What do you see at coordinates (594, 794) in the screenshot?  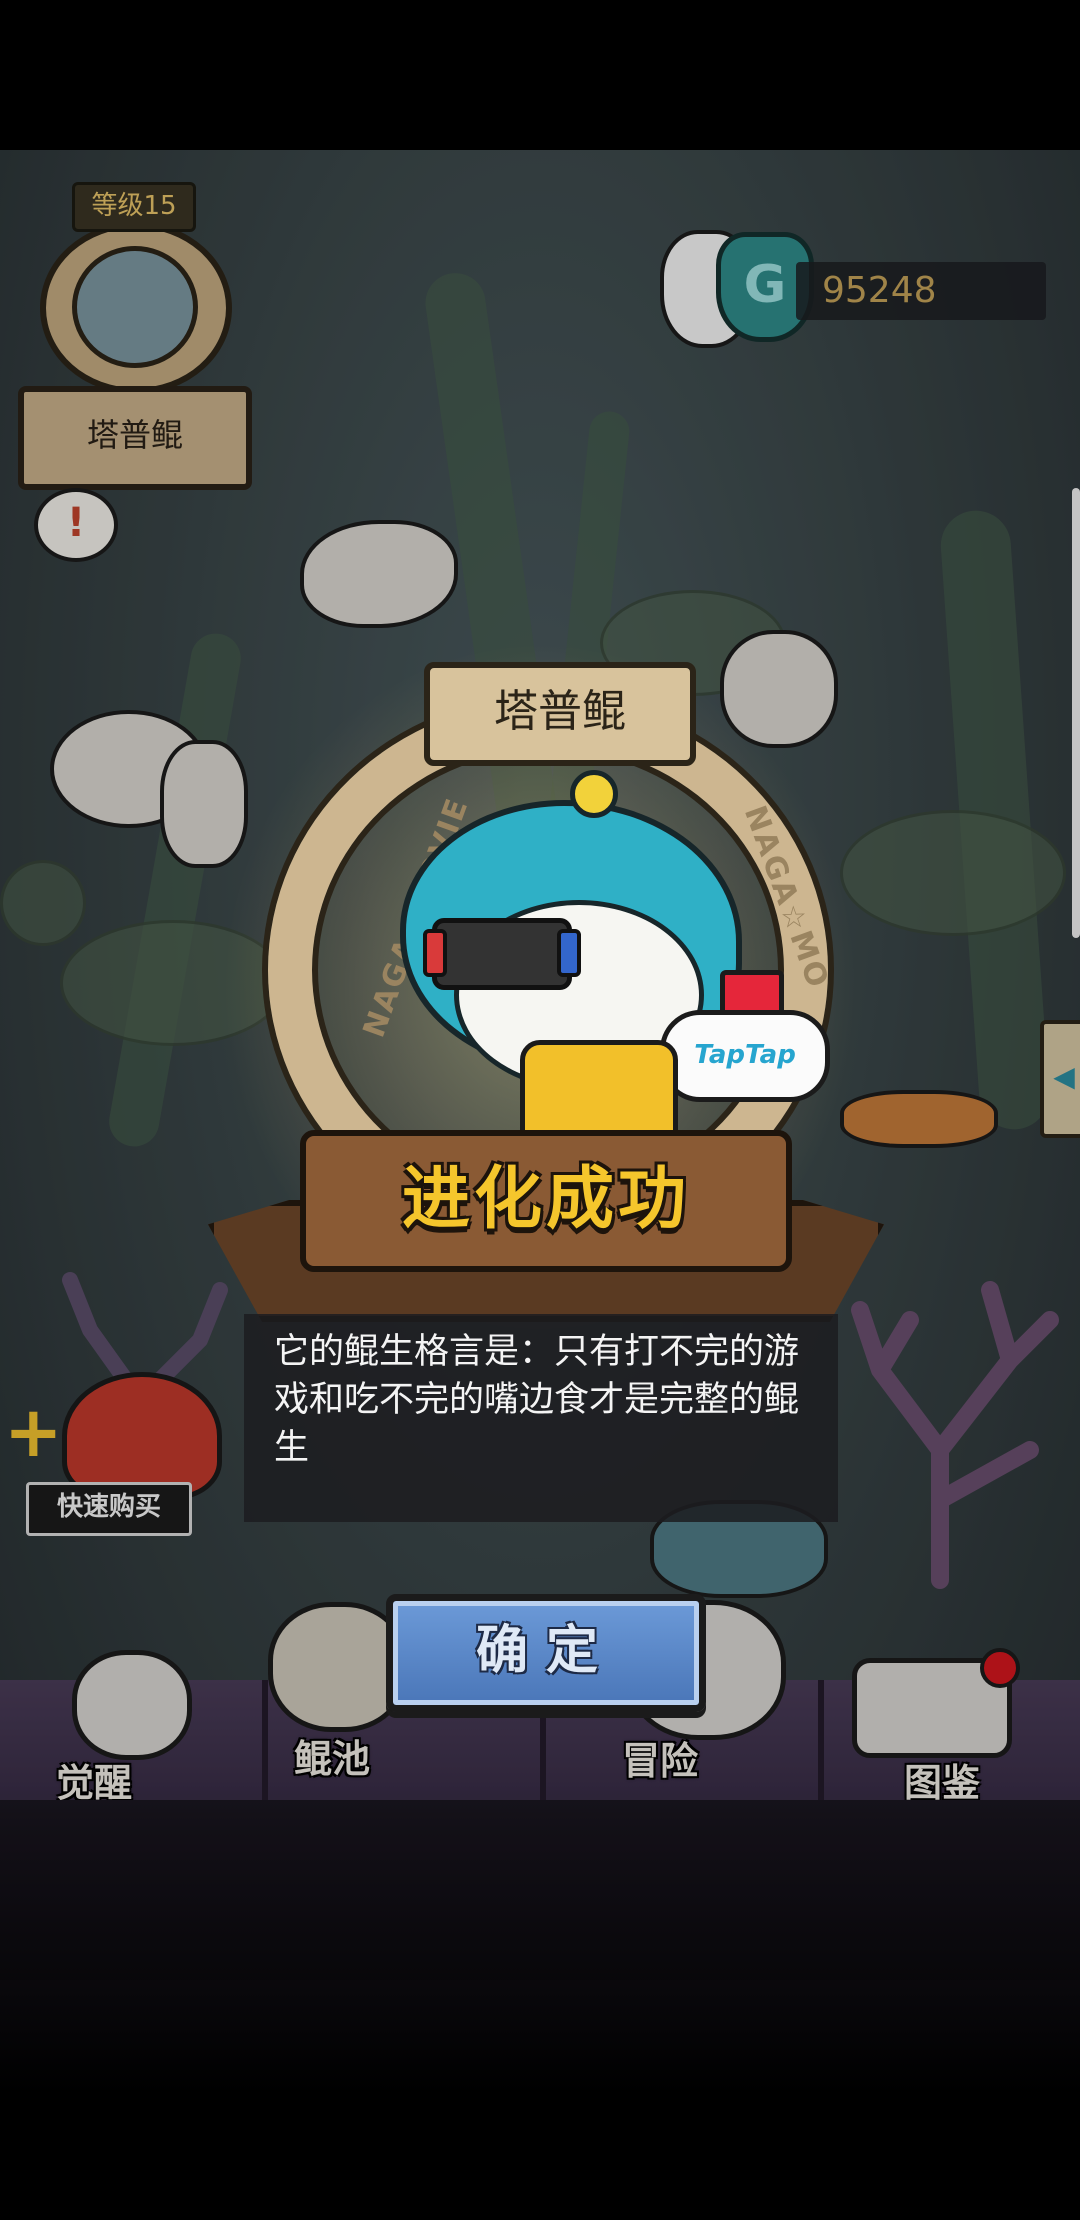 I see `pet-antenna` at bounding box center [594, 794].